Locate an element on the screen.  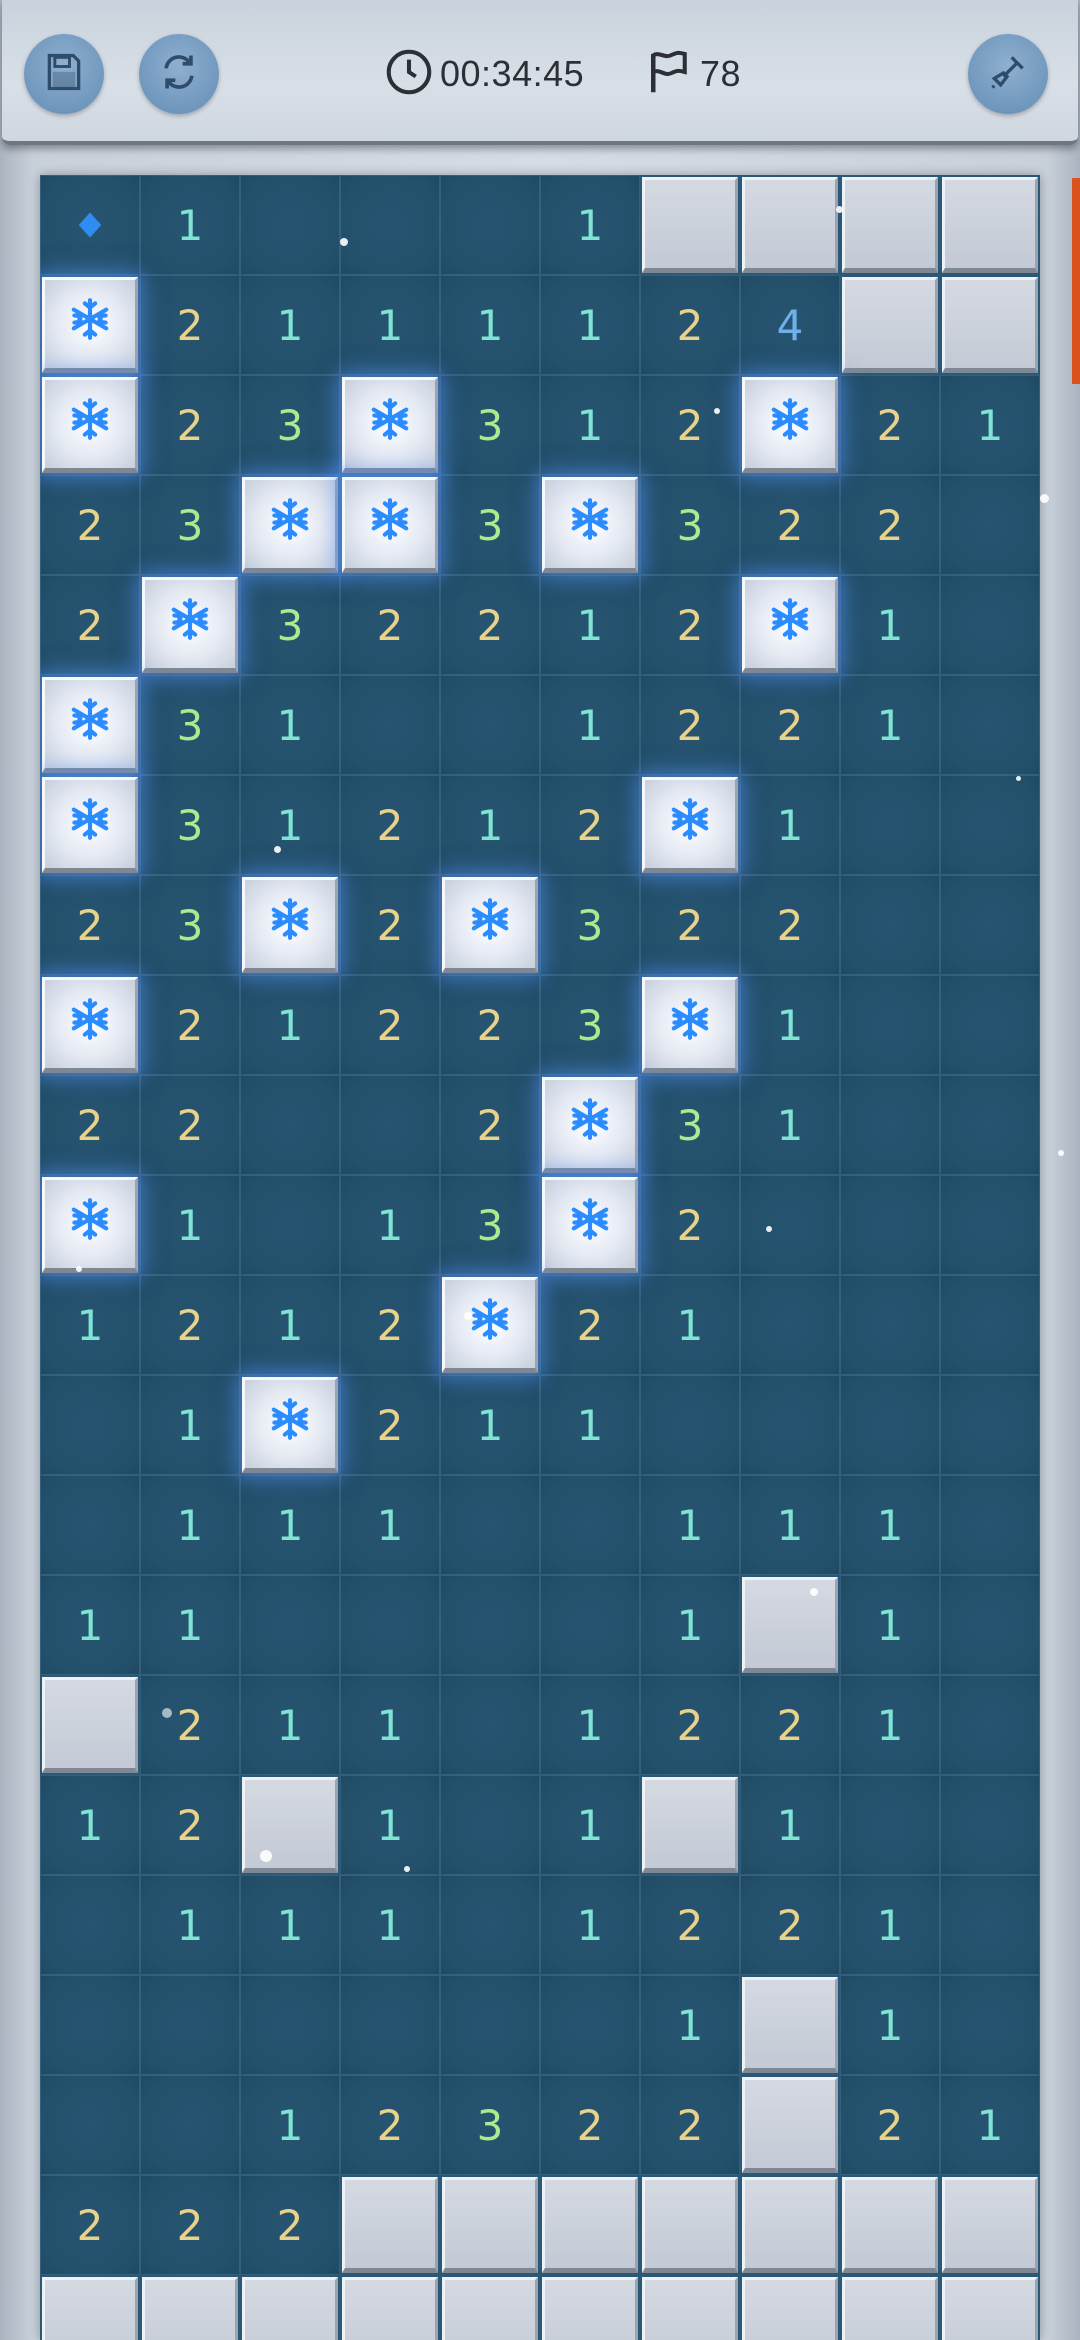
save-button is located at coordinates (64, 74).